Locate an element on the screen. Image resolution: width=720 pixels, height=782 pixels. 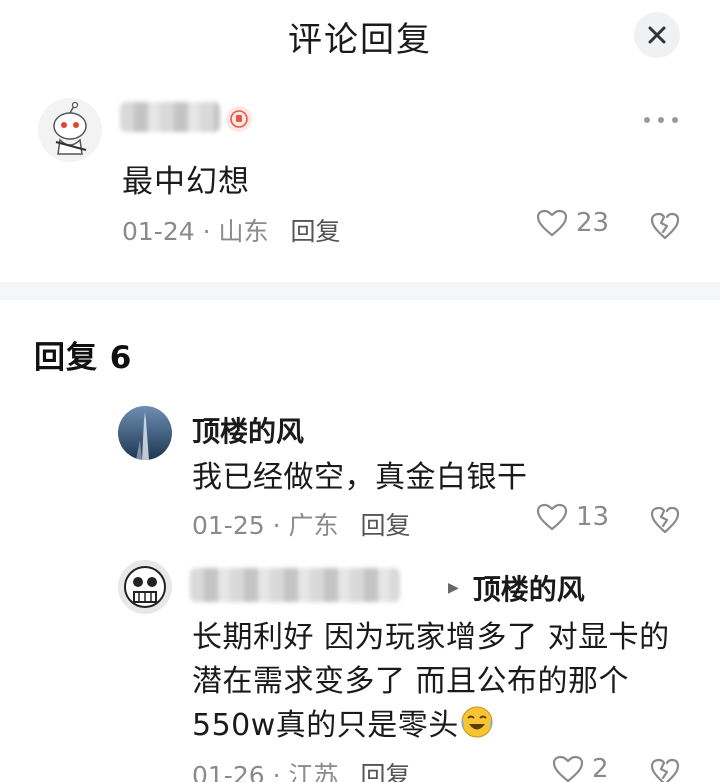
comment-meta: 01-24 · 山东 回复 is located at coordinates (231, 231).